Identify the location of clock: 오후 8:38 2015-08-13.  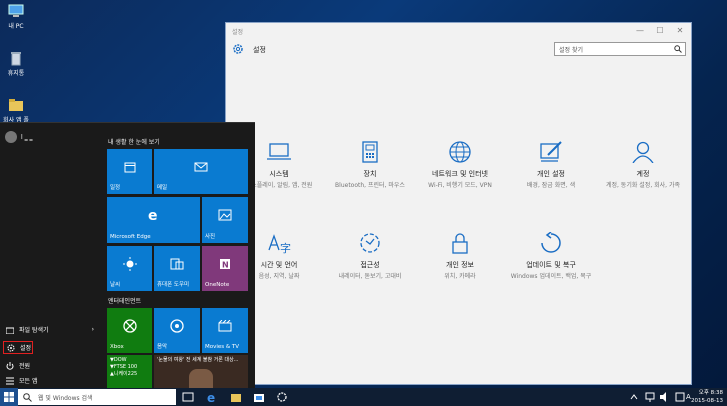
(707, 397).